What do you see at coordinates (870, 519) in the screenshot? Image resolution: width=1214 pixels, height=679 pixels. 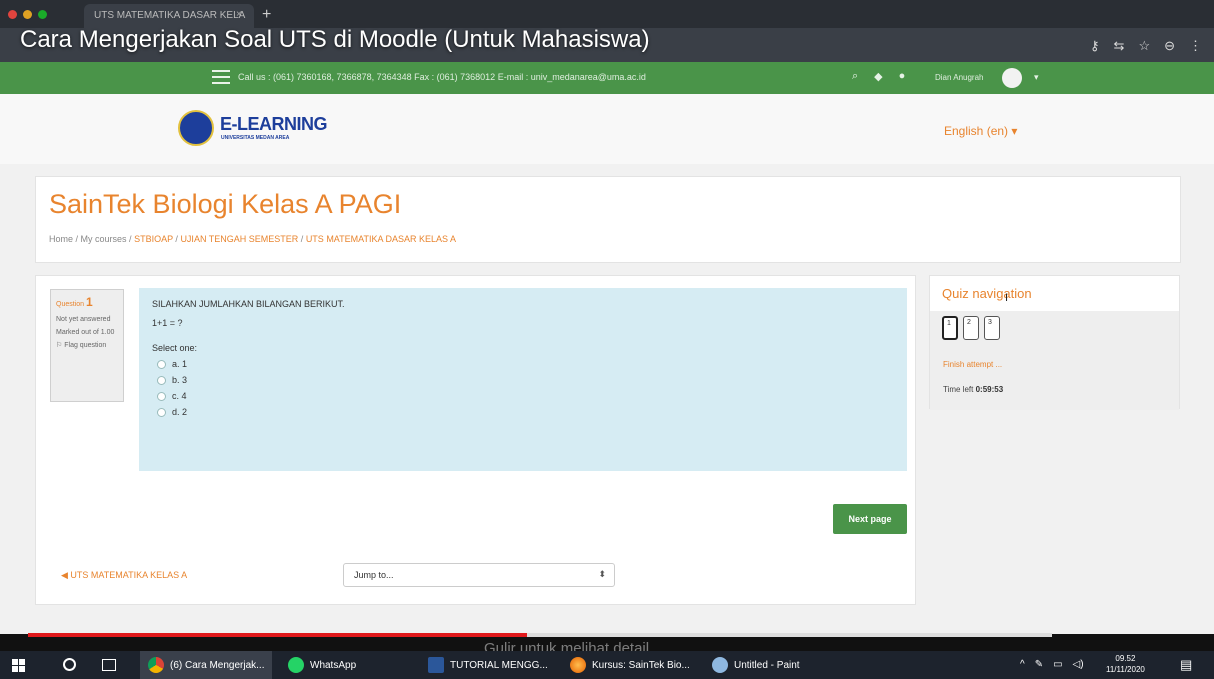 I see `next-page-button: Next page` at bounding box center [870, 519].